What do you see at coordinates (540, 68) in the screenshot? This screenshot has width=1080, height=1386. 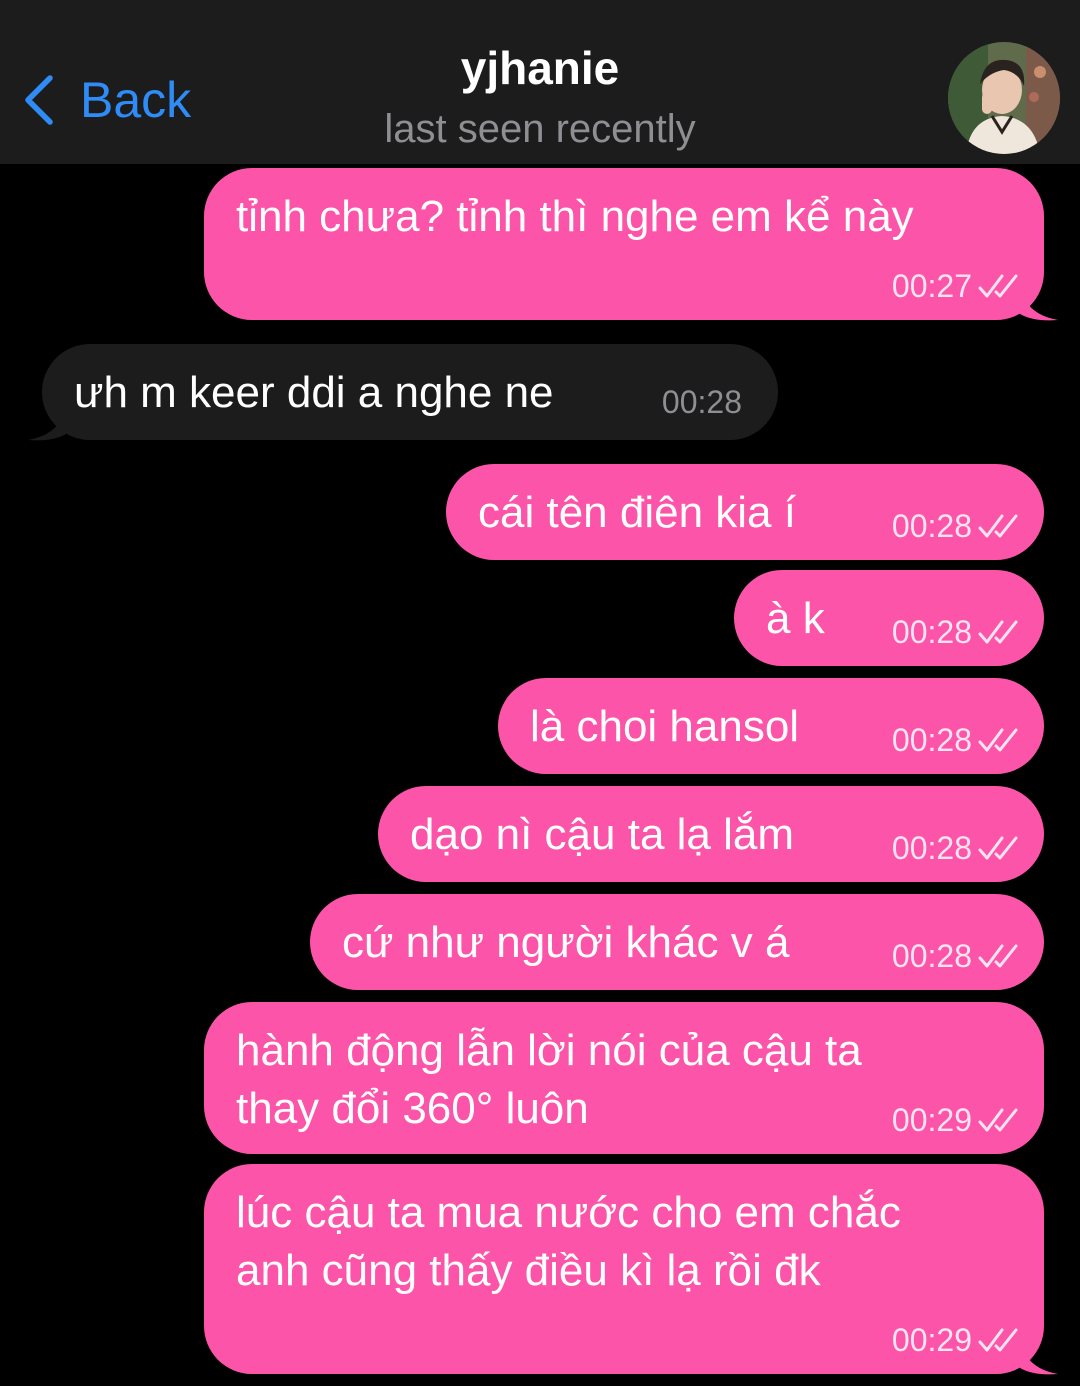 I see `contact-name: yjhanie` at bounding box center [540, 68].